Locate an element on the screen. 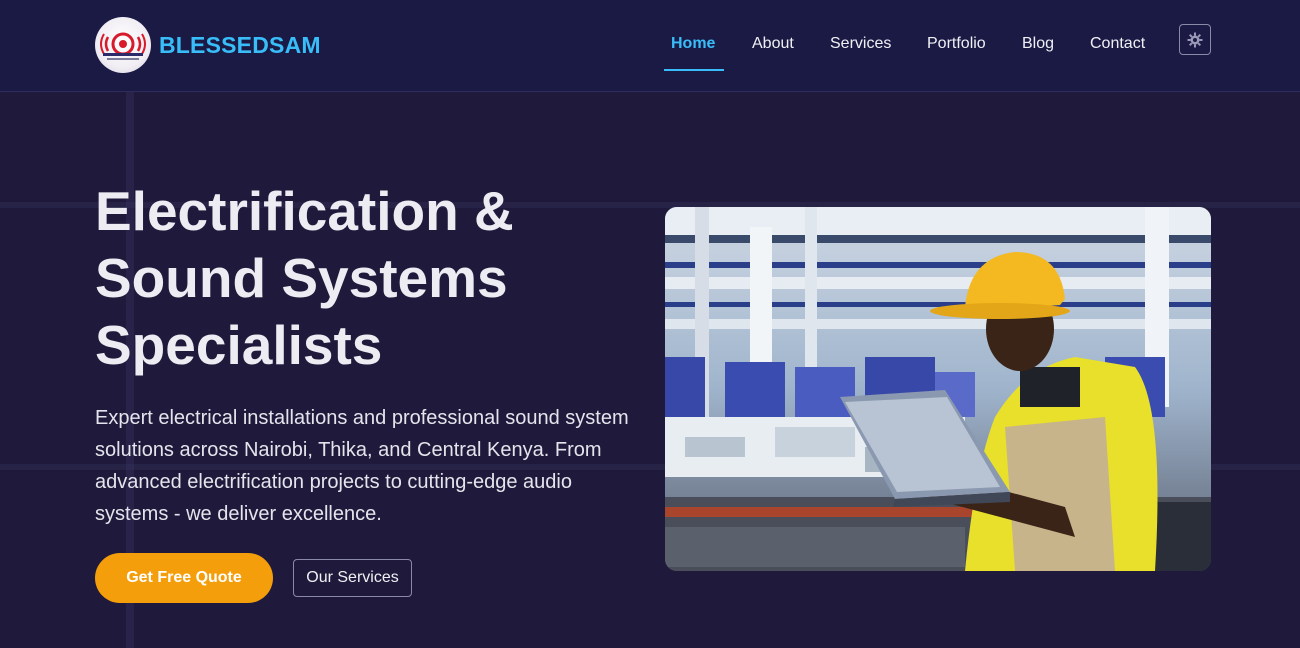  get-free-quote-button: Get Free Quote is located at coordinates (184, 578).